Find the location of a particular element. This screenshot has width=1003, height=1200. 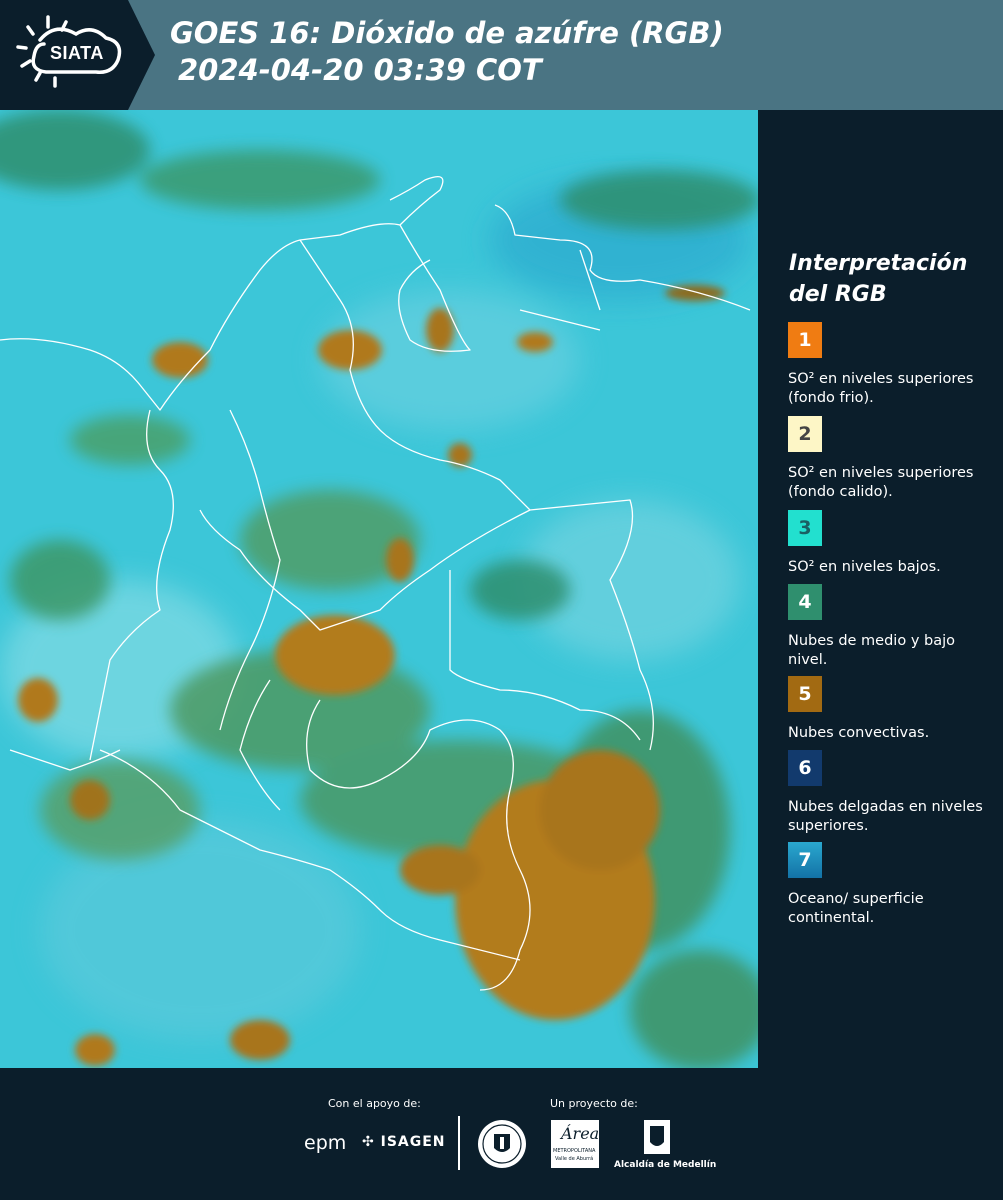

legend-item-7: 7 Oceano/ superficie continental. is located at coordinates (890, 885).